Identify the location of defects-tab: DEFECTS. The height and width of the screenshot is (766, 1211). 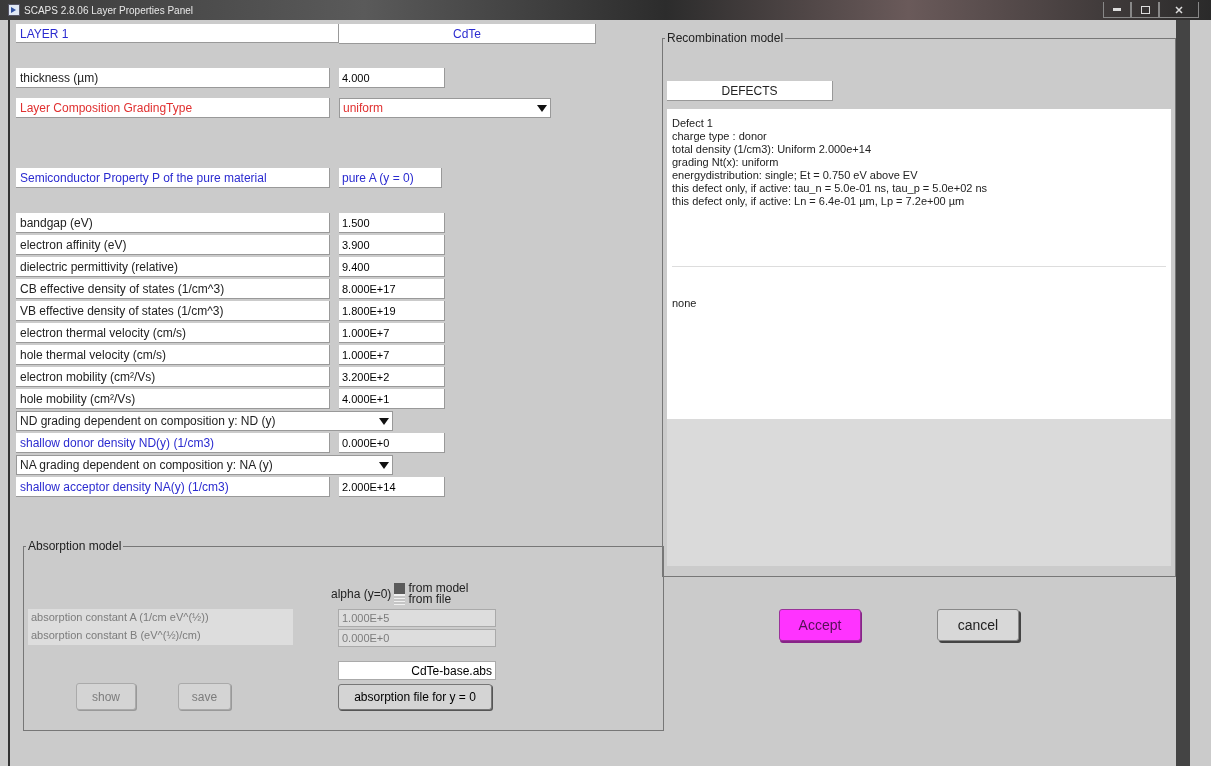
(750, 91).